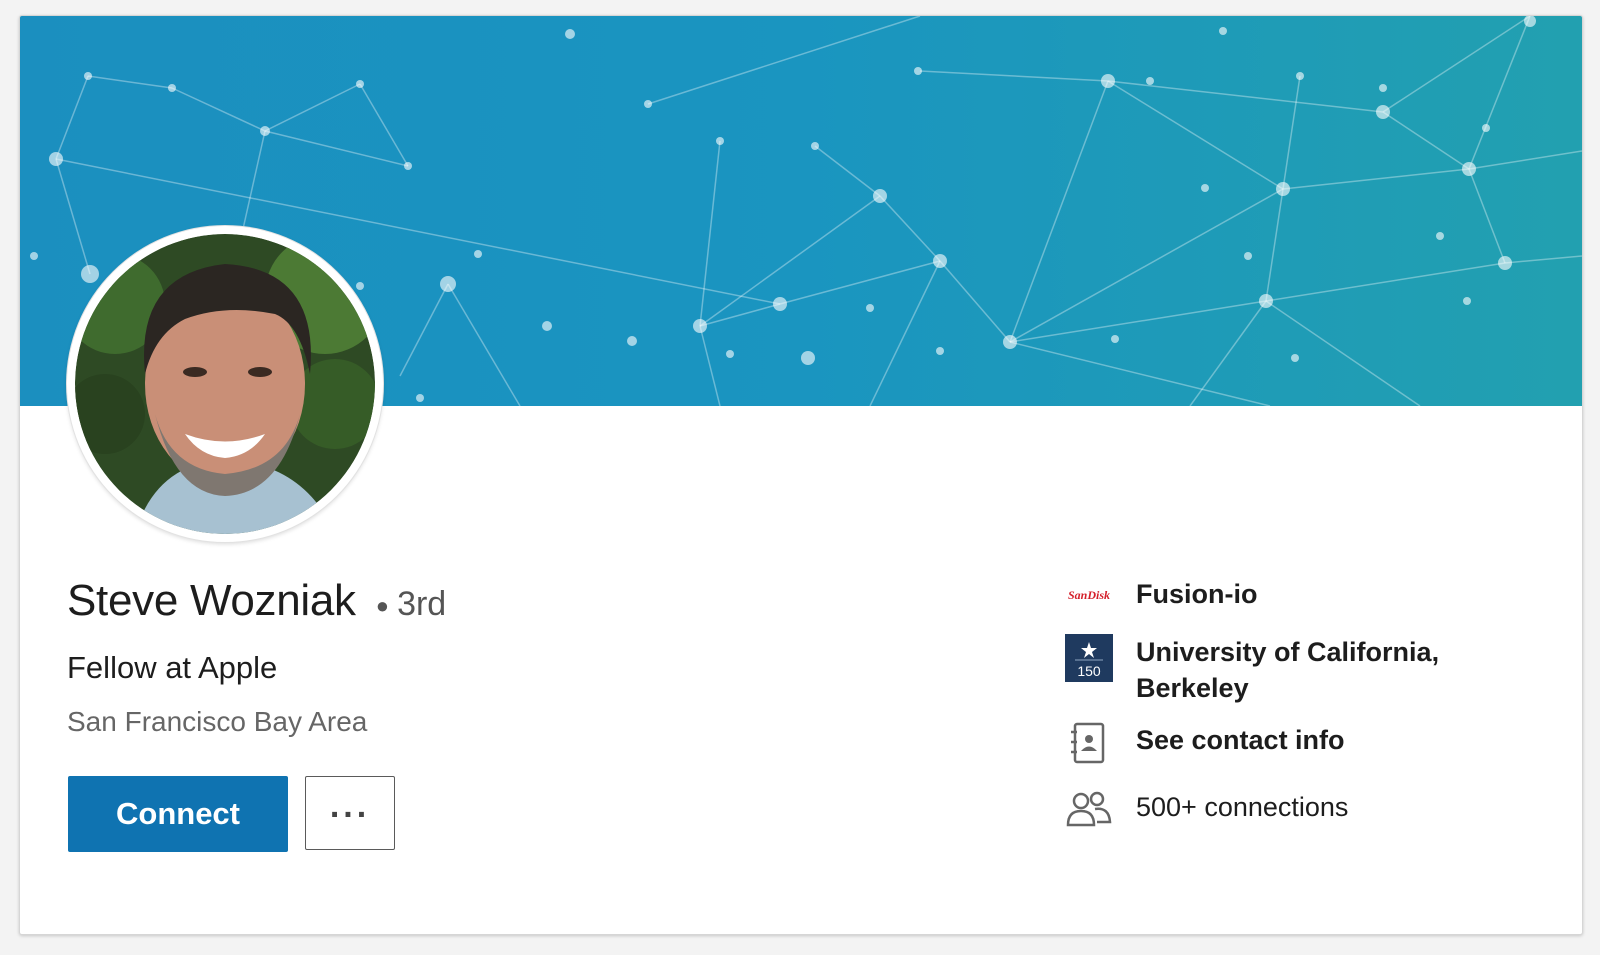 The width and height of the screenshot is (1600, 955). What do you see at coordinates (1242, 807) in the screenshot?
I see `connections-count: 500+ connections` at bounding box center [1242, 807].